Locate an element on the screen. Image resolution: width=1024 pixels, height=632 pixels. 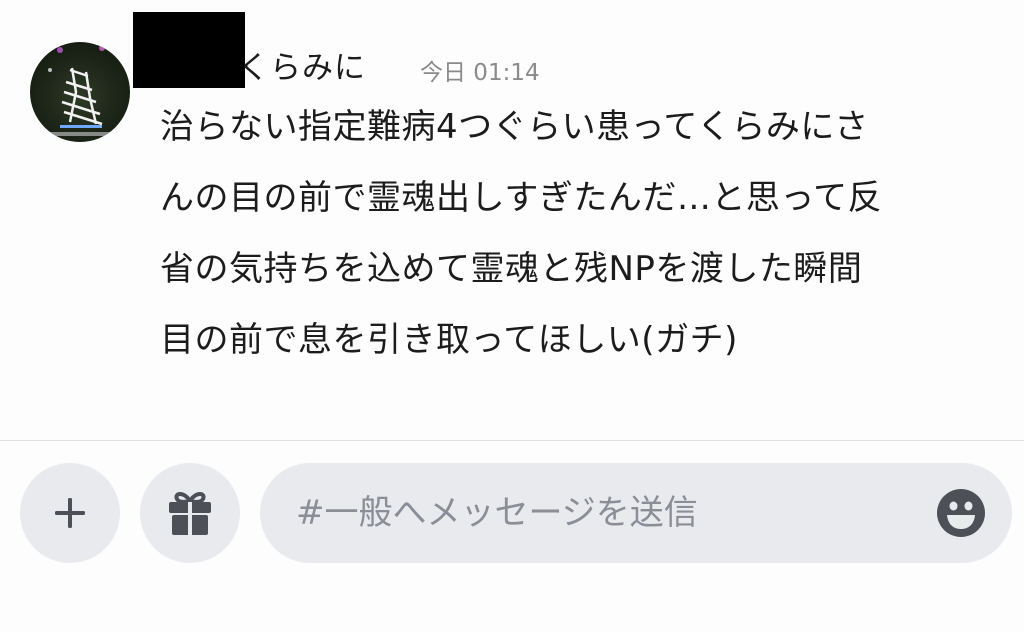
add-attachment-button is located at coordinates (70, 513).